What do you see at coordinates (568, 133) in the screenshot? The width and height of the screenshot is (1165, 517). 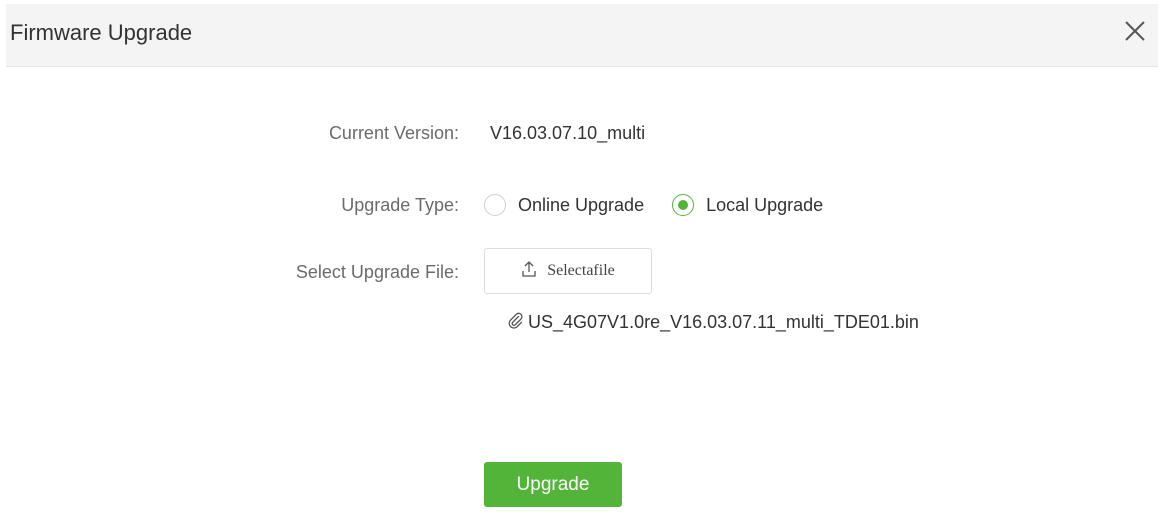 I see `current-version-value: V16.03.07.10_multi` at bounding box center [568, 133].